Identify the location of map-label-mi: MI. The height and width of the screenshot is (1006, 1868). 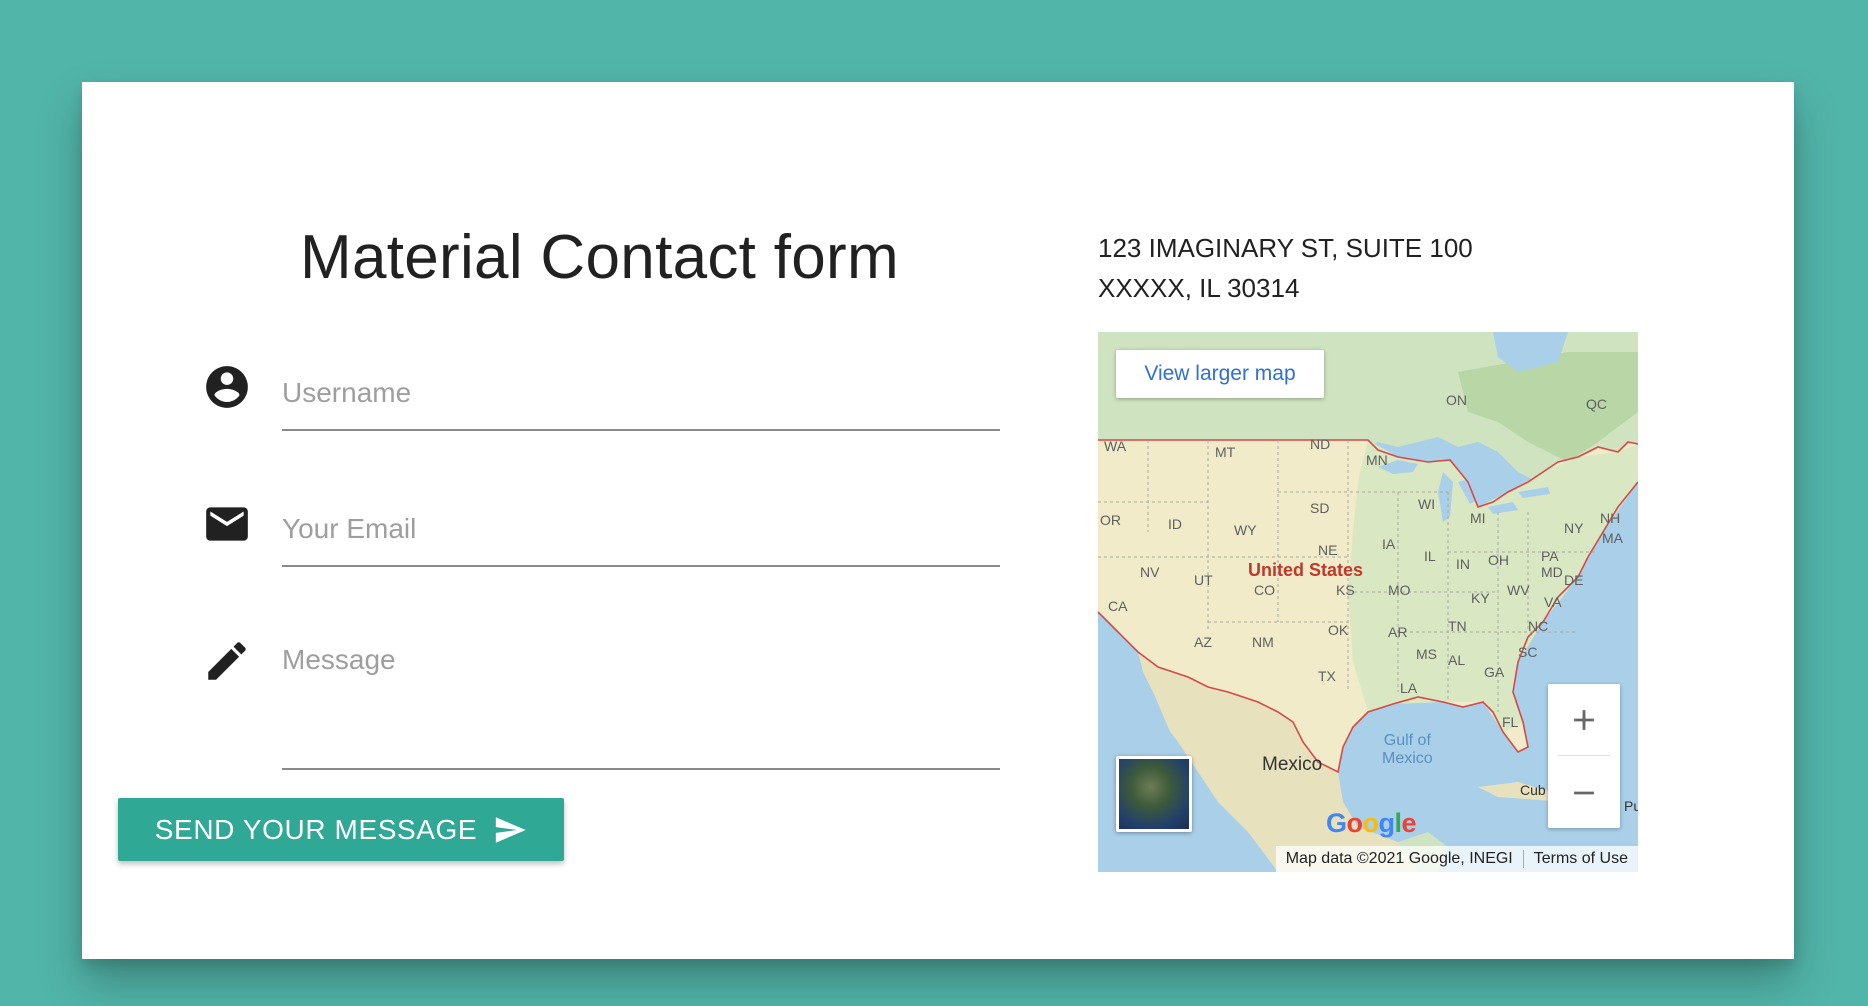
(1478, 518).